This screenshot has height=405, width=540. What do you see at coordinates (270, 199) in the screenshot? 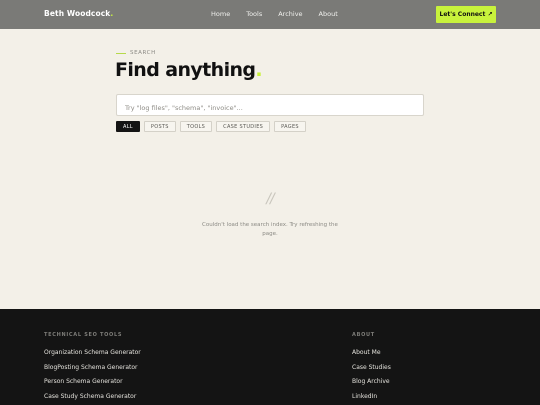
I see `error-slash-icon: //` at bounding box center [270, 199].